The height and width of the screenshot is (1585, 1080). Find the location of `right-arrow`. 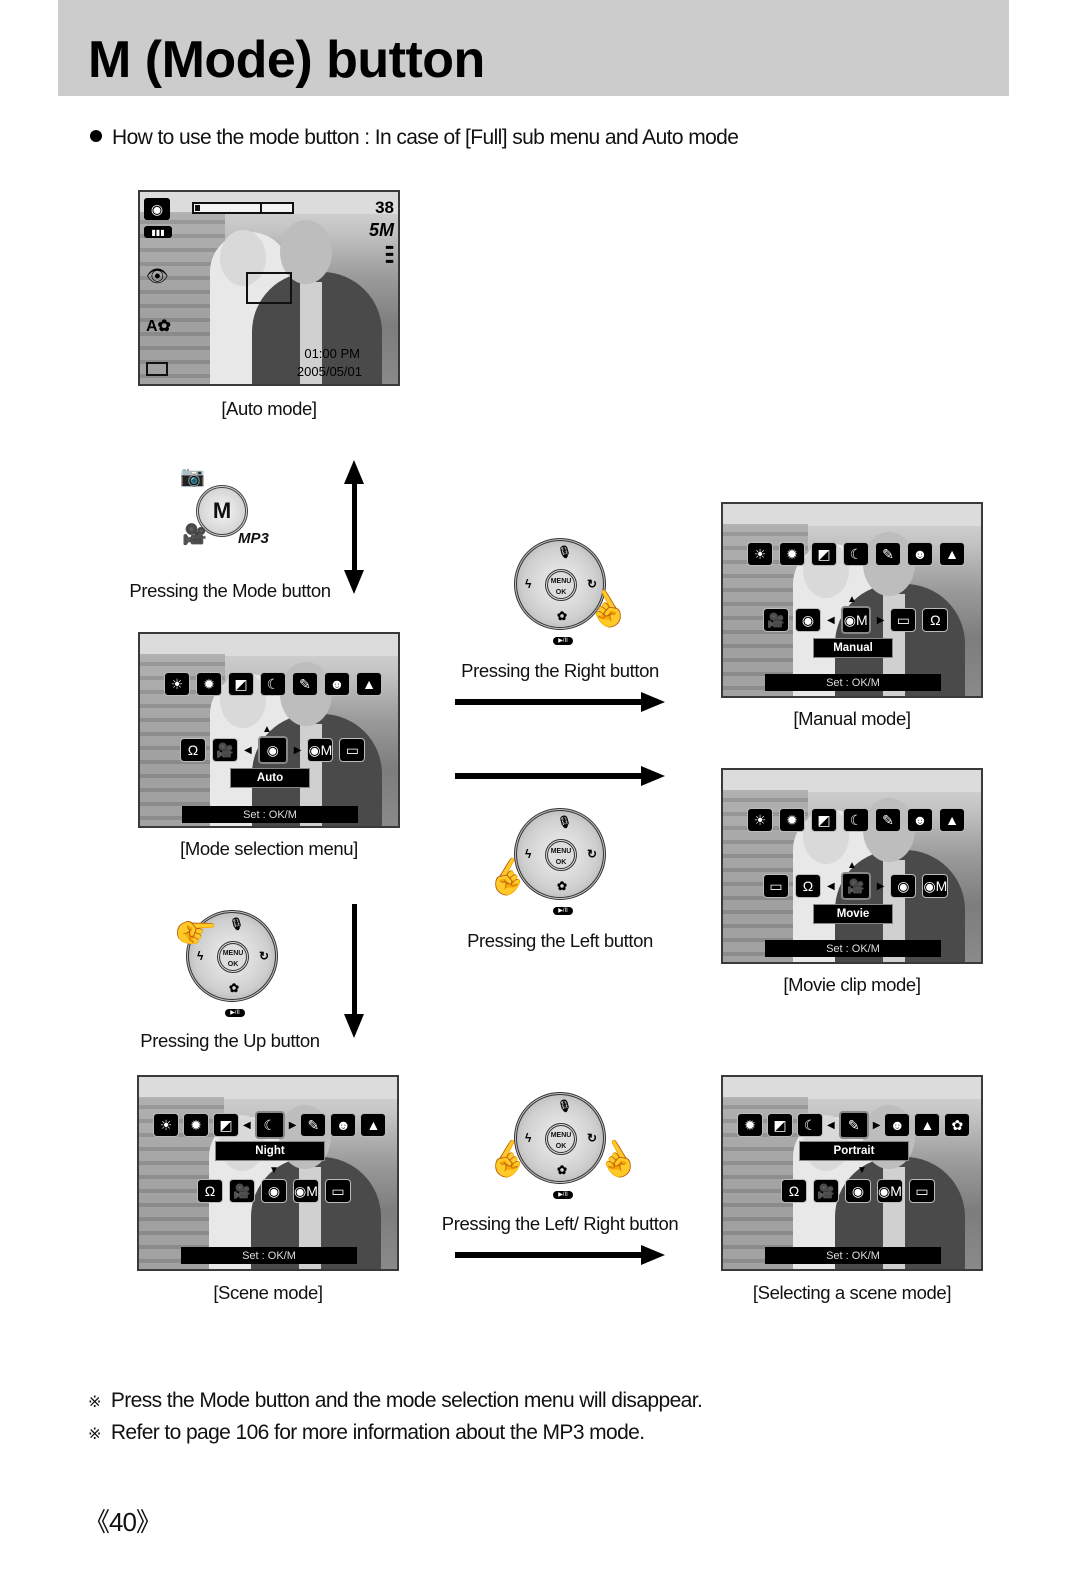

right-arrow is located at coordinates (560, 1255).